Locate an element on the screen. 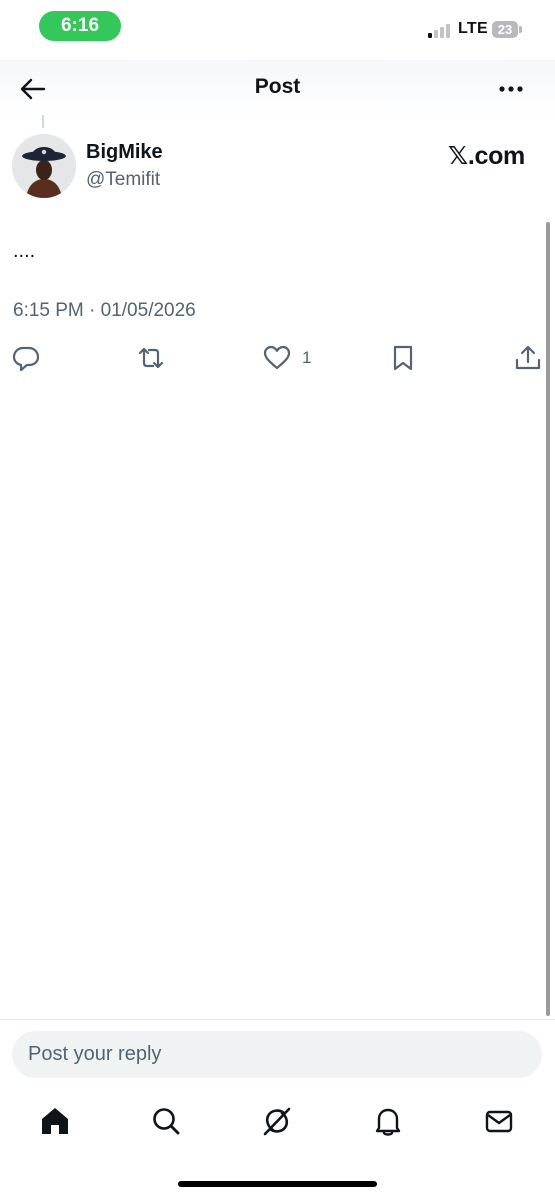 The width and height of the screenshot is (555, 1200). author-name: BigMike is located at coordinates (124, 152).